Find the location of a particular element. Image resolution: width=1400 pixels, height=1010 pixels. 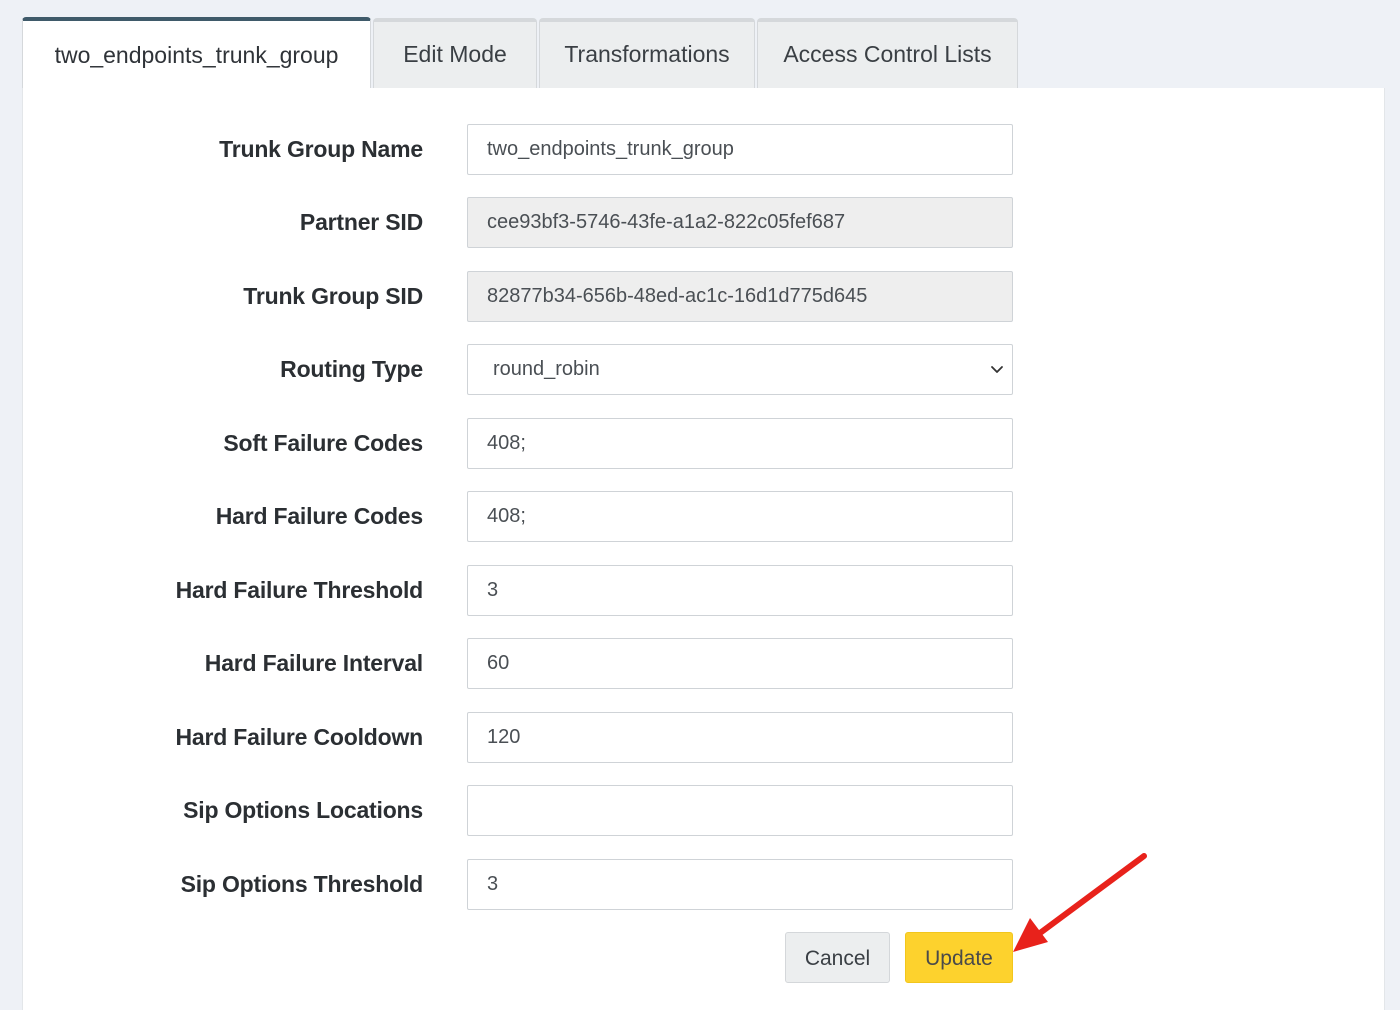

tab-access-control-lists: Access Control Lists is located at coordinates (887, 53).